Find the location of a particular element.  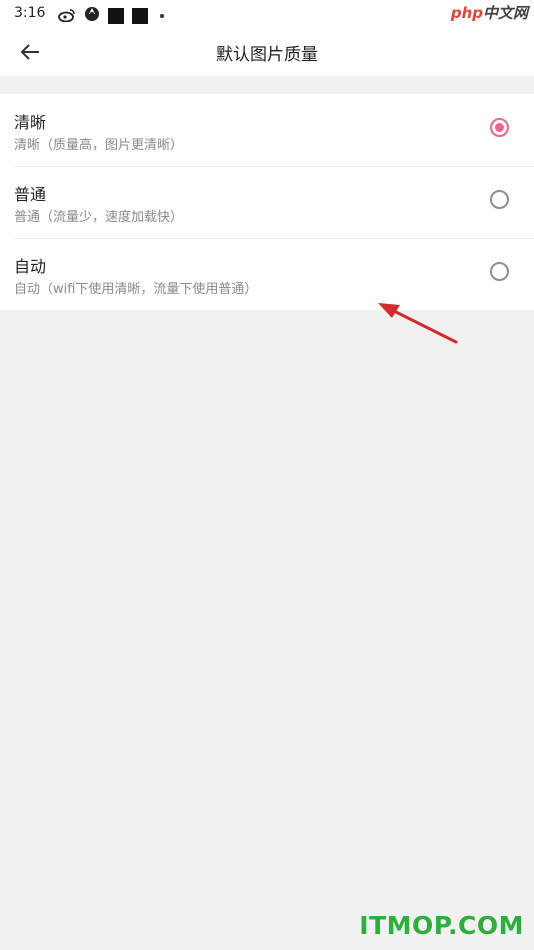

more-notifications-dot-icon is located at coordinates (162, 16).